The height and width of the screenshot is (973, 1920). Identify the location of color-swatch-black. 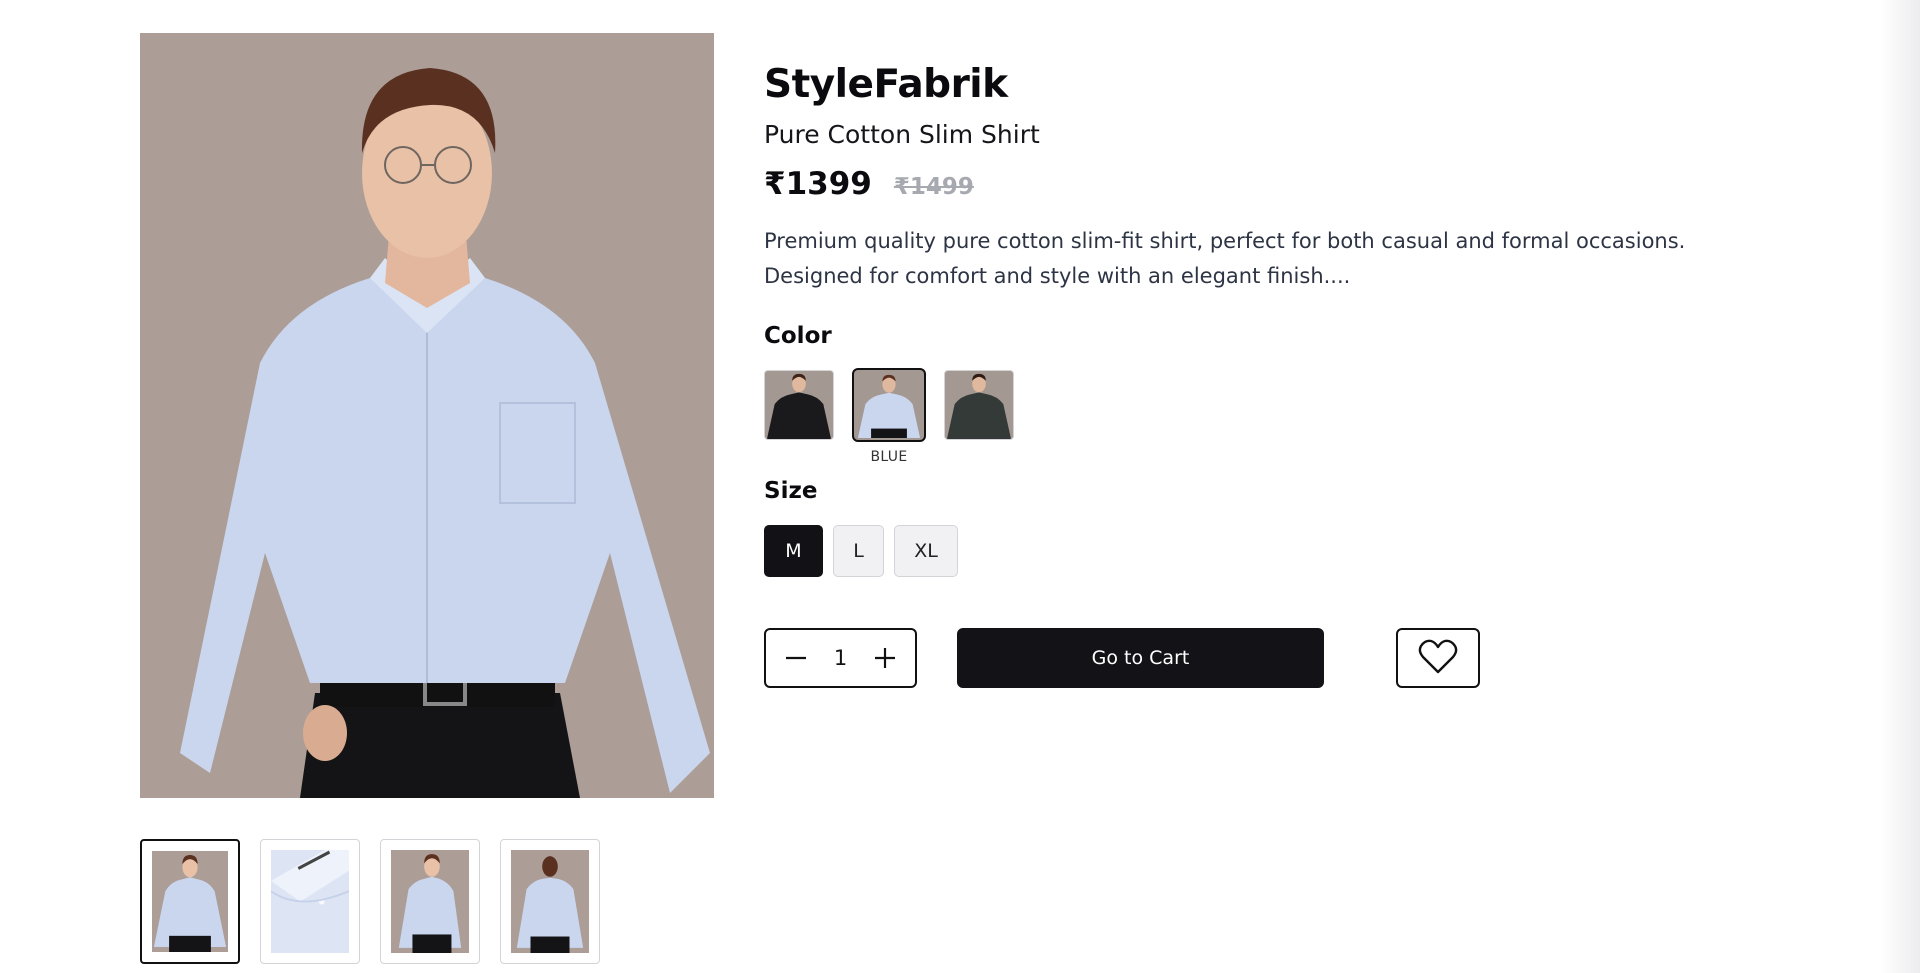
(799, 405).